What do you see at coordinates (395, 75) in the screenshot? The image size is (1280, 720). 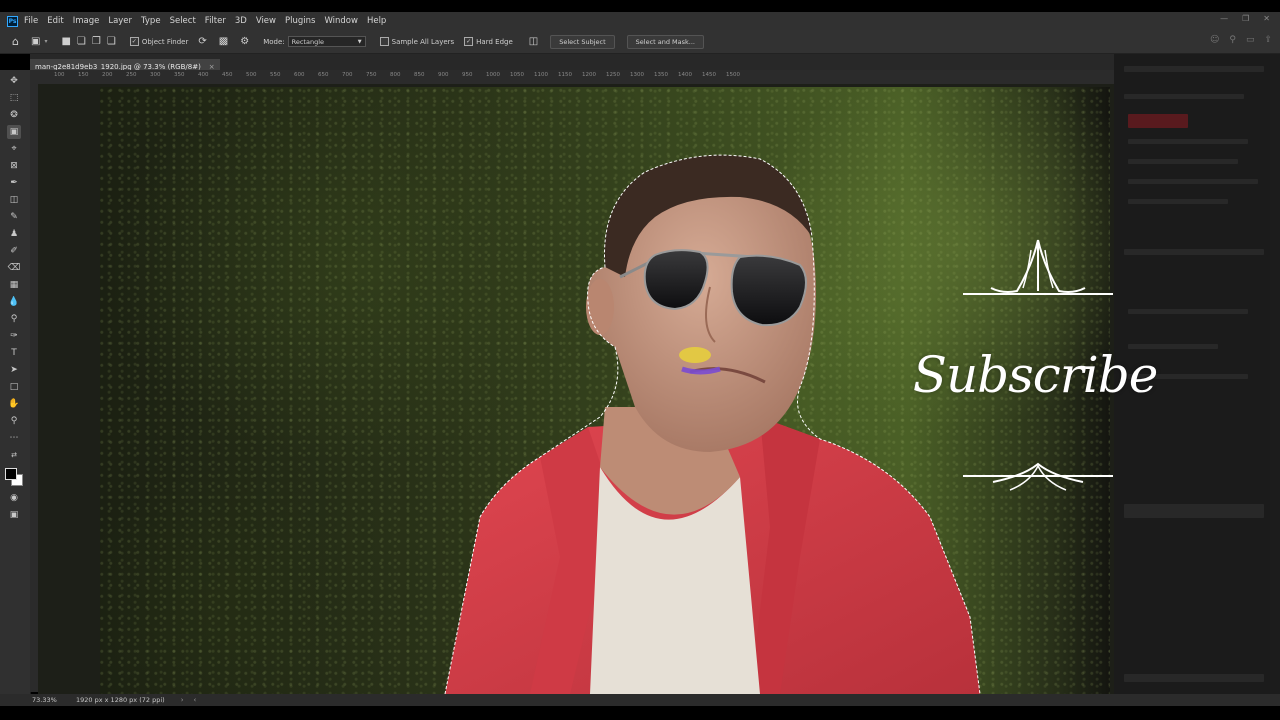 I see `ruler-tick: 800` at bounding box center [395, 75].